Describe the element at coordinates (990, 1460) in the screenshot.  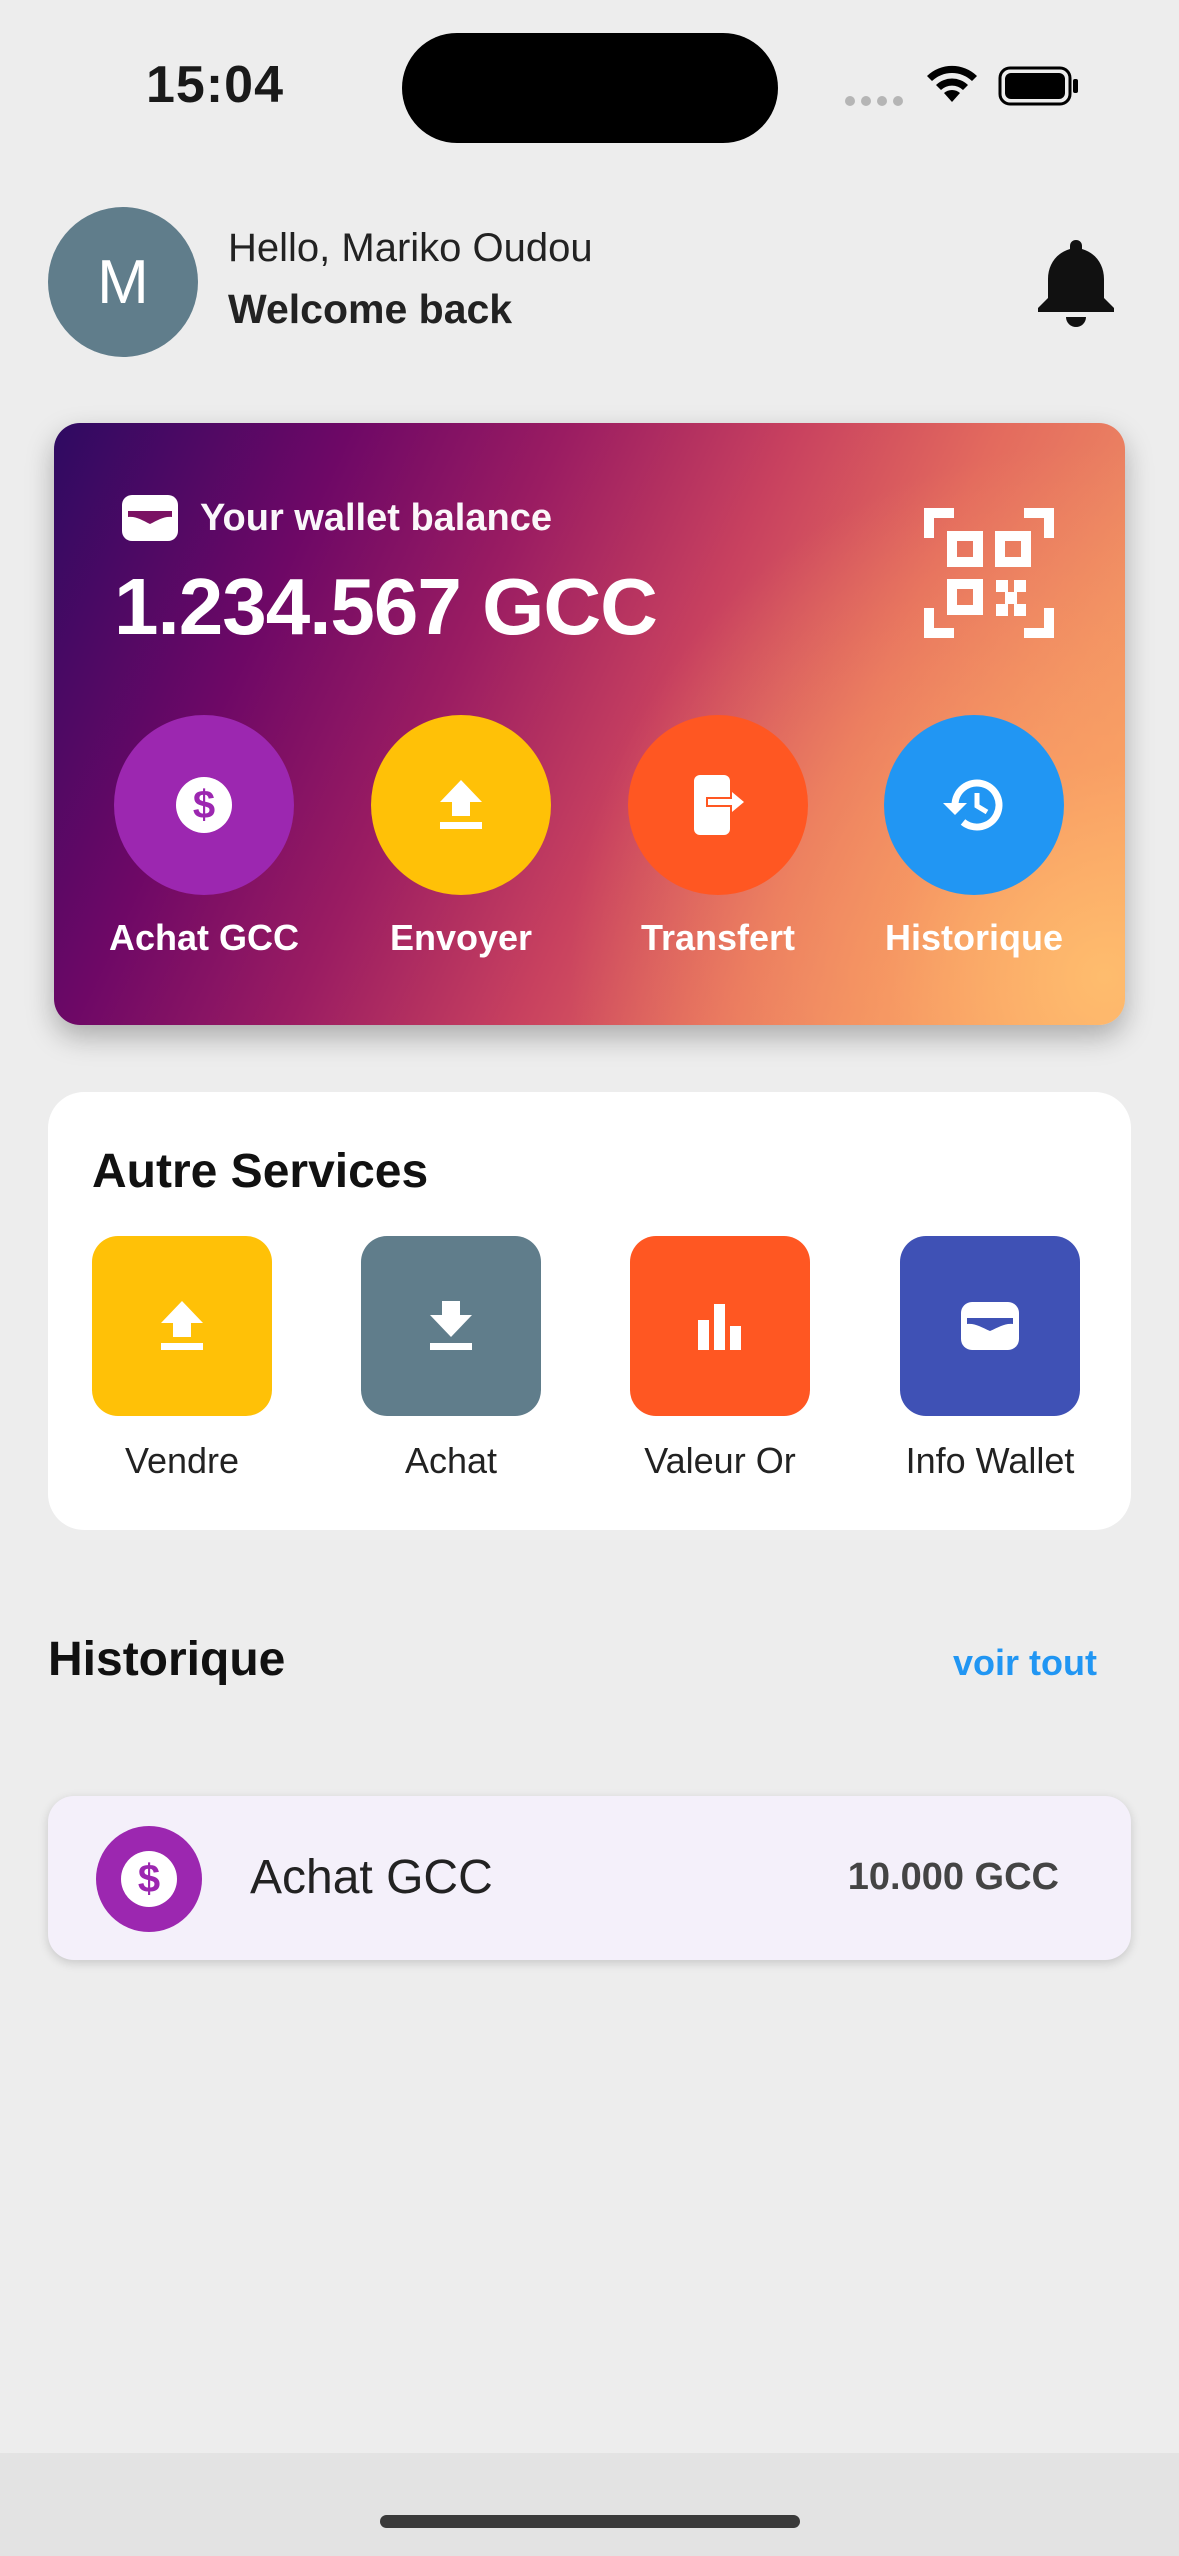
I see `service-label: Info Wallet` at that location.